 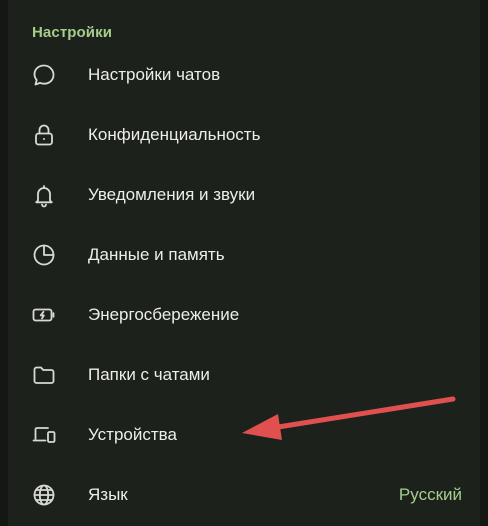 I want to click on folder-icon, so click(x=44, y=375).